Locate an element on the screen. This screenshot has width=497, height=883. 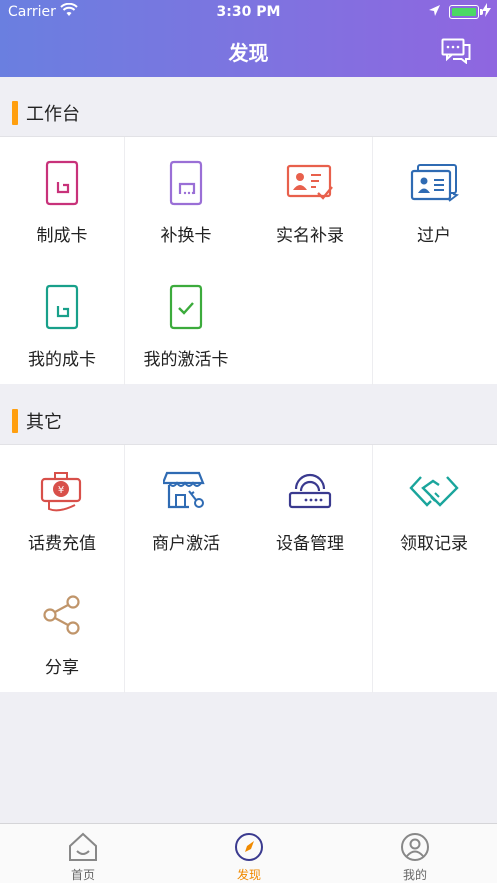
sim-card-replace-icon is located at coordinates (186, 183).